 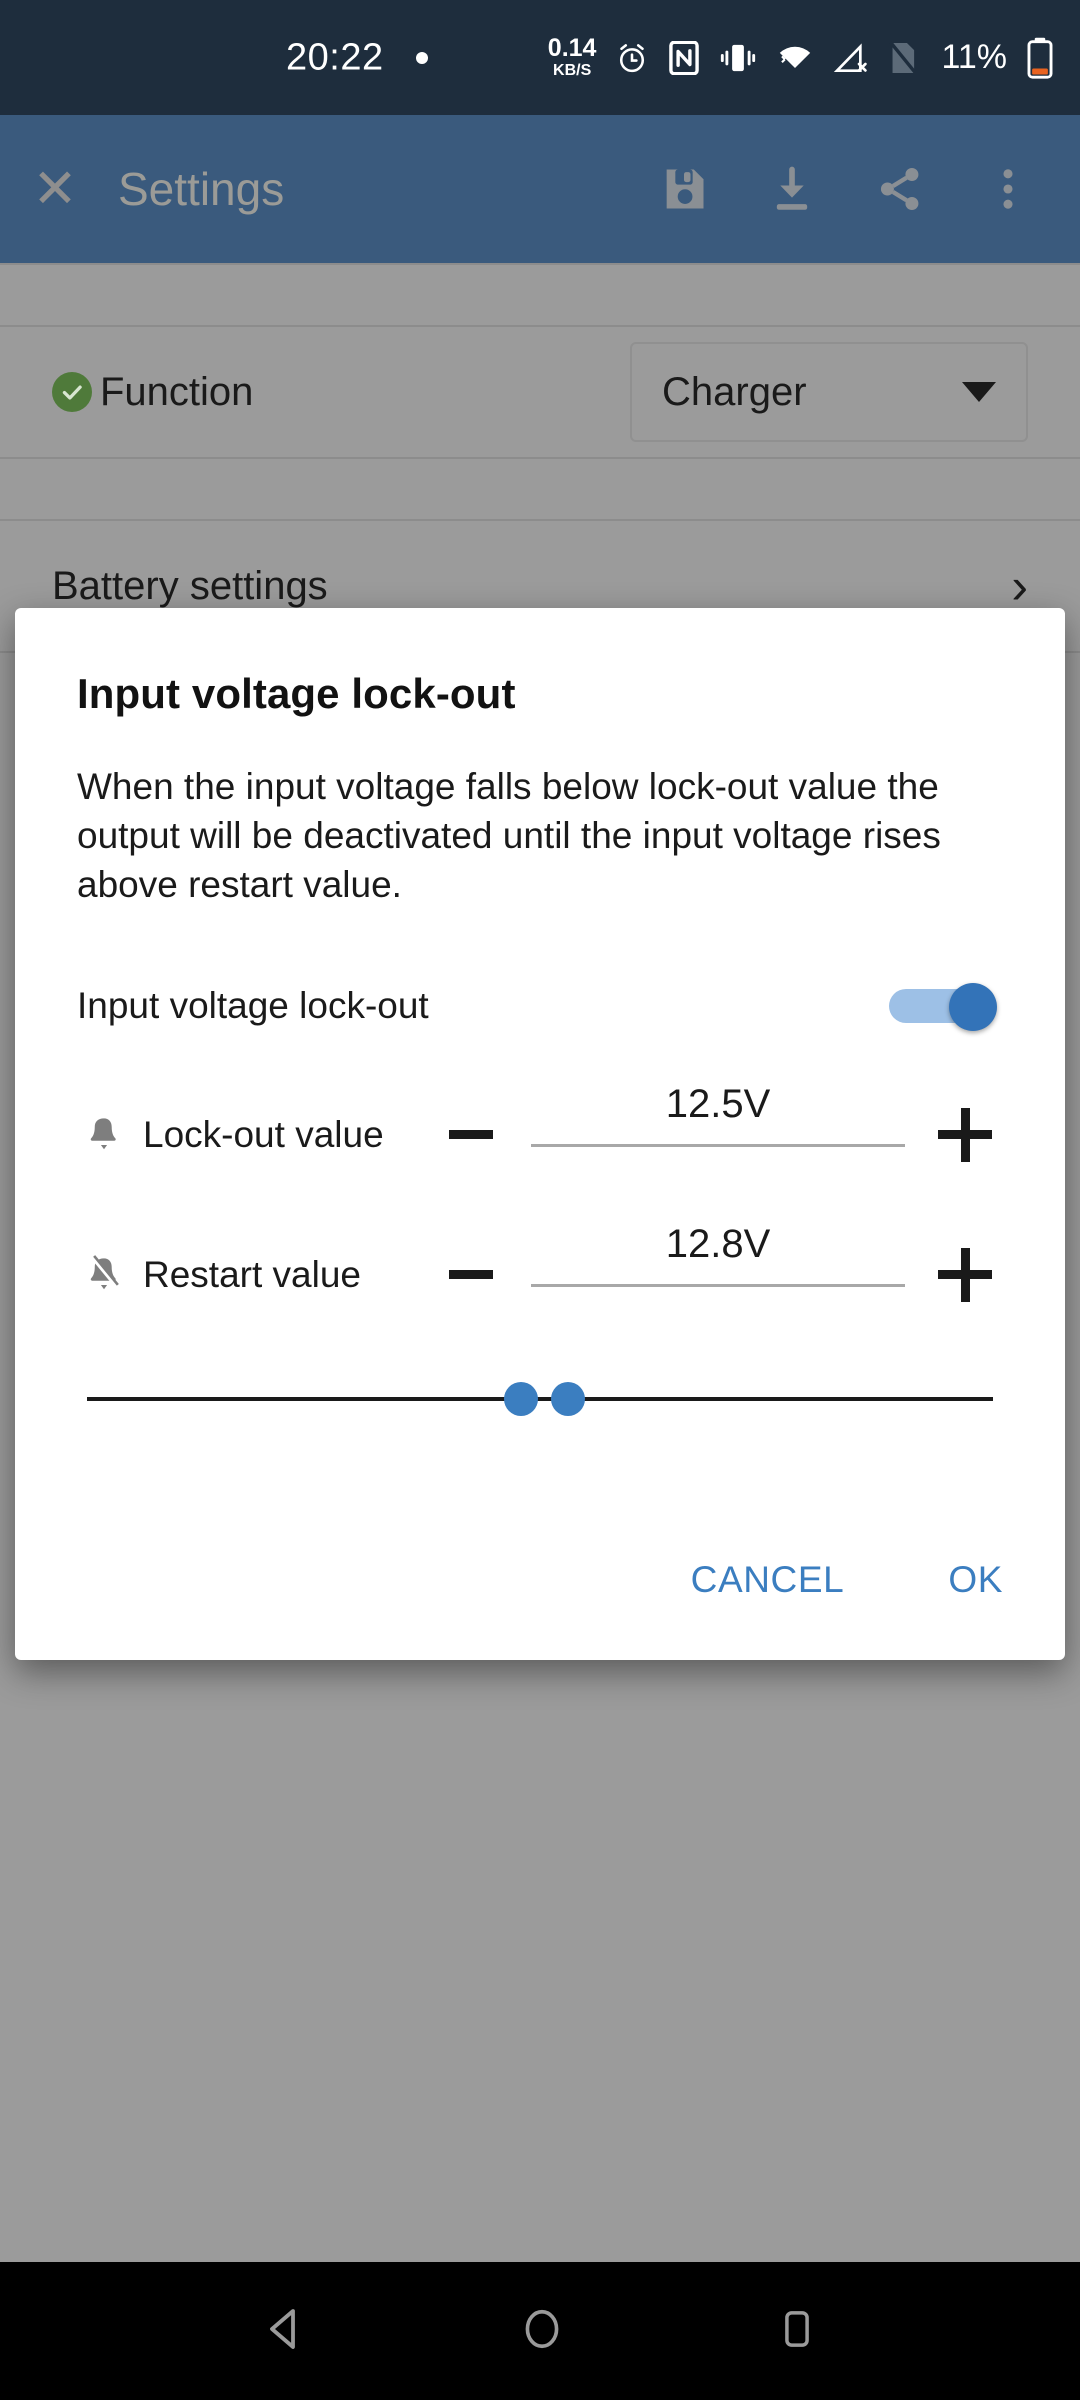 I want to click on bell-muted-icon, so click(x=104, y=1274).